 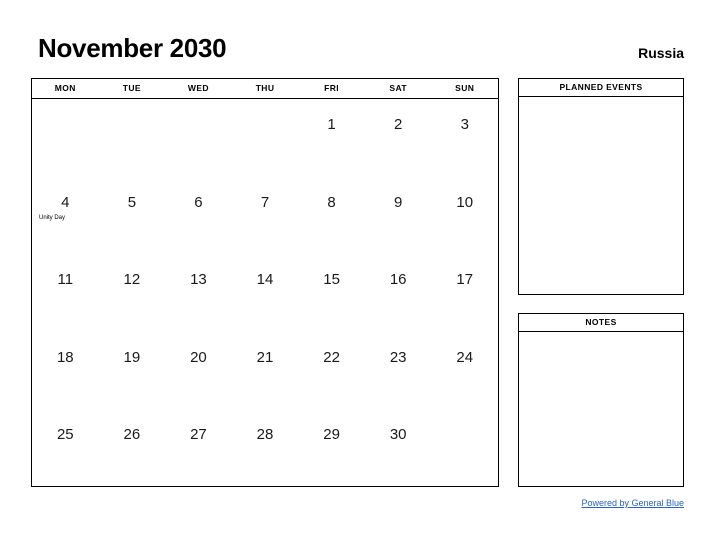 I want to click on week-row: 25 26 27 28 29 30, so click(x=265, y=448).